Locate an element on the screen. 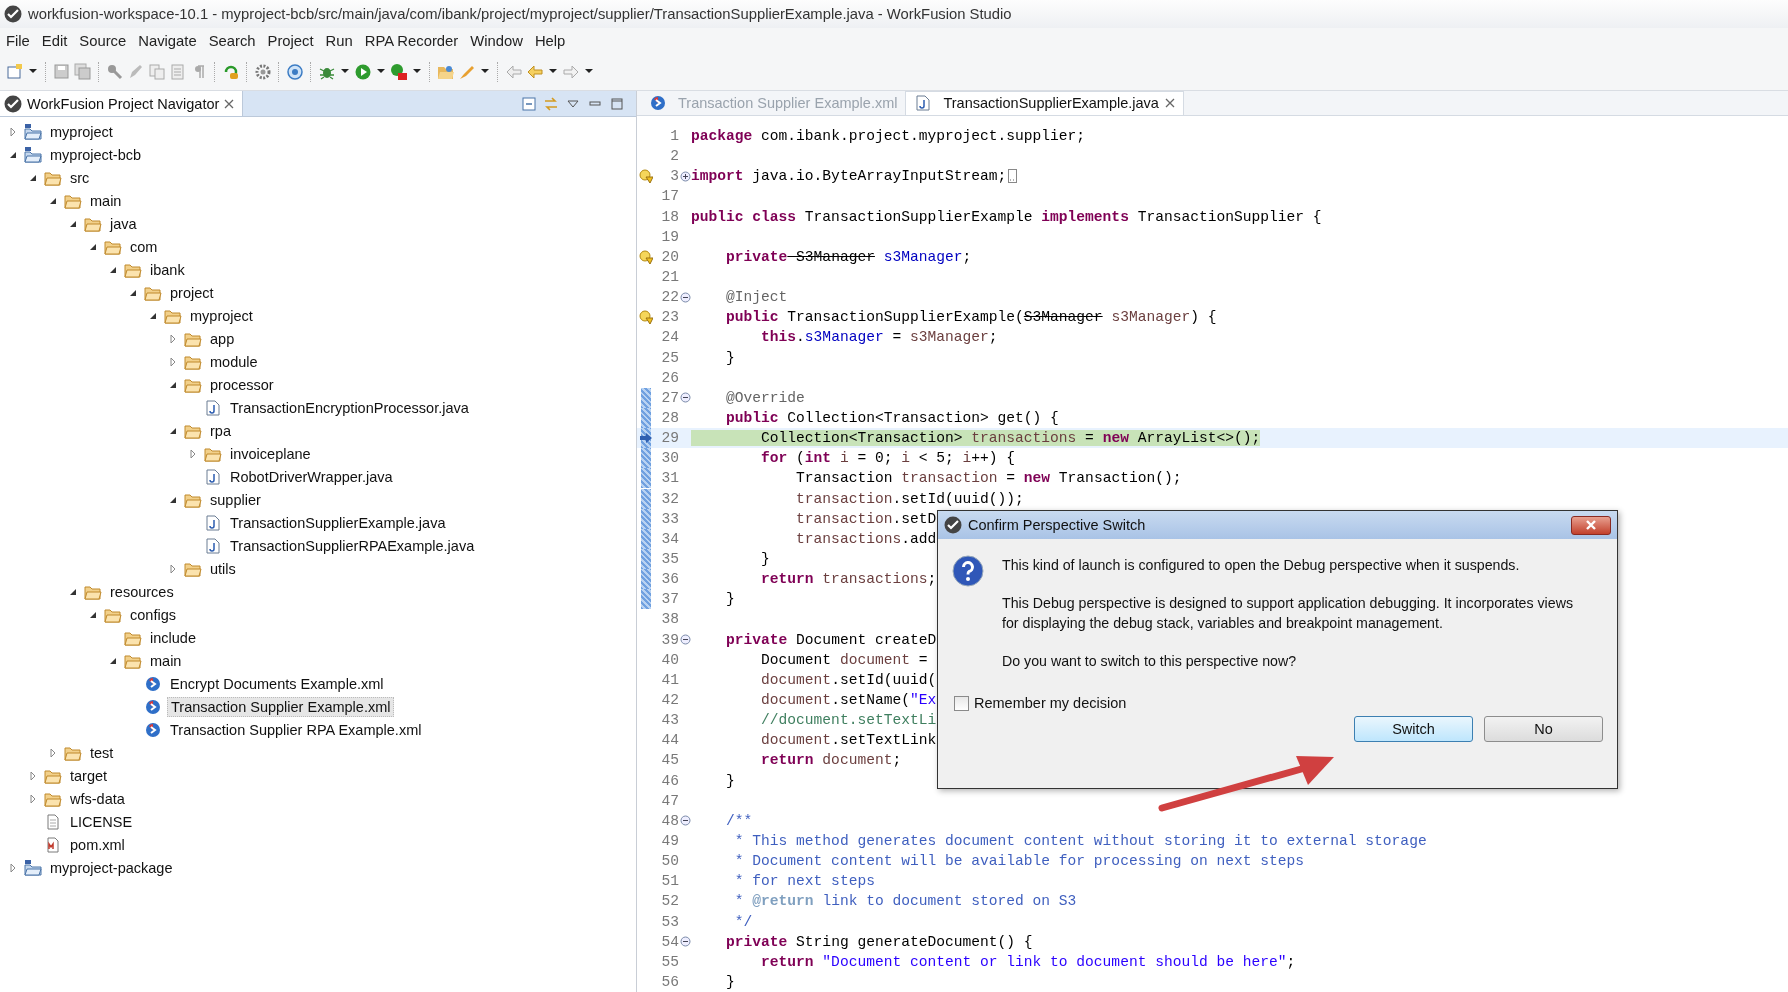  tree-item: include is located at coordinates (173, 637).